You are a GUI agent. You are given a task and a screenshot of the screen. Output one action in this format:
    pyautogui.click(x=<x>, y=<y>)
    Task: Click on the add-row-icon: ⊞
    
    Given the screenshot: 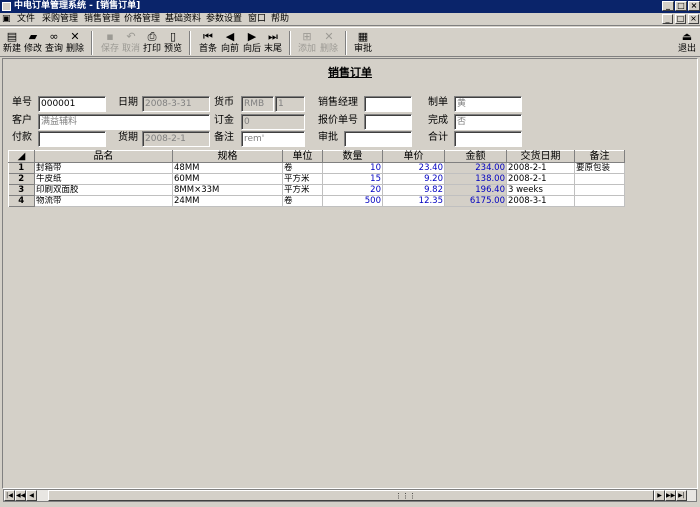 What is the action you would take?
    pyautogui.click(x=307, y=36)
    